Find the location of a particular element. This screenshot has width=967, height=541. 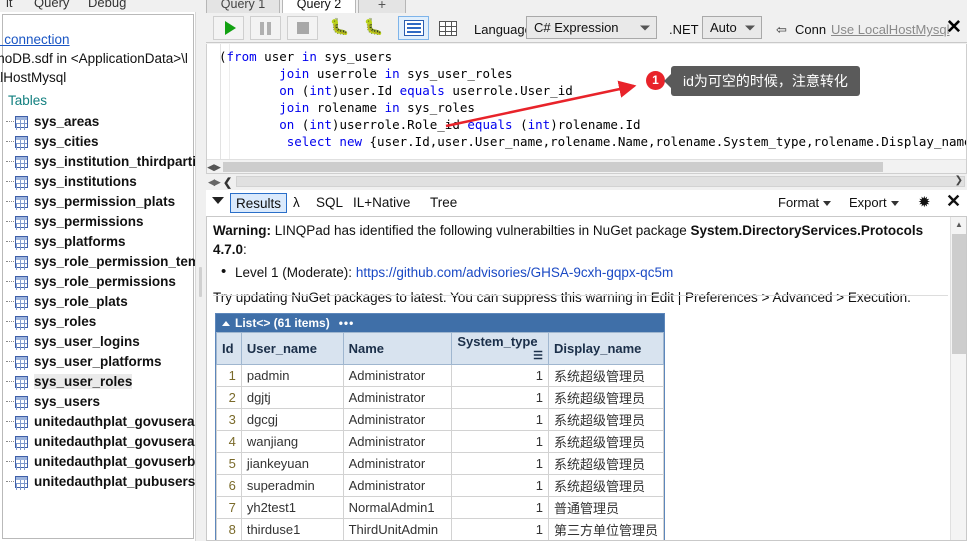

hscroll-thumb is located at coordinates (553, 167).